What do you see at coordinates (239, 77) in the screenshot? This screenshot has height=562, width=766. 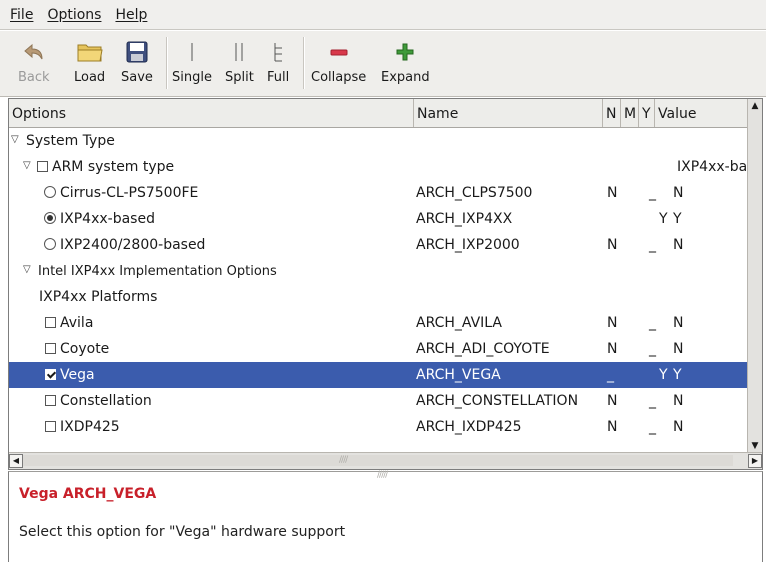 I see `split-label: Split` at bounding box center [239, 77].